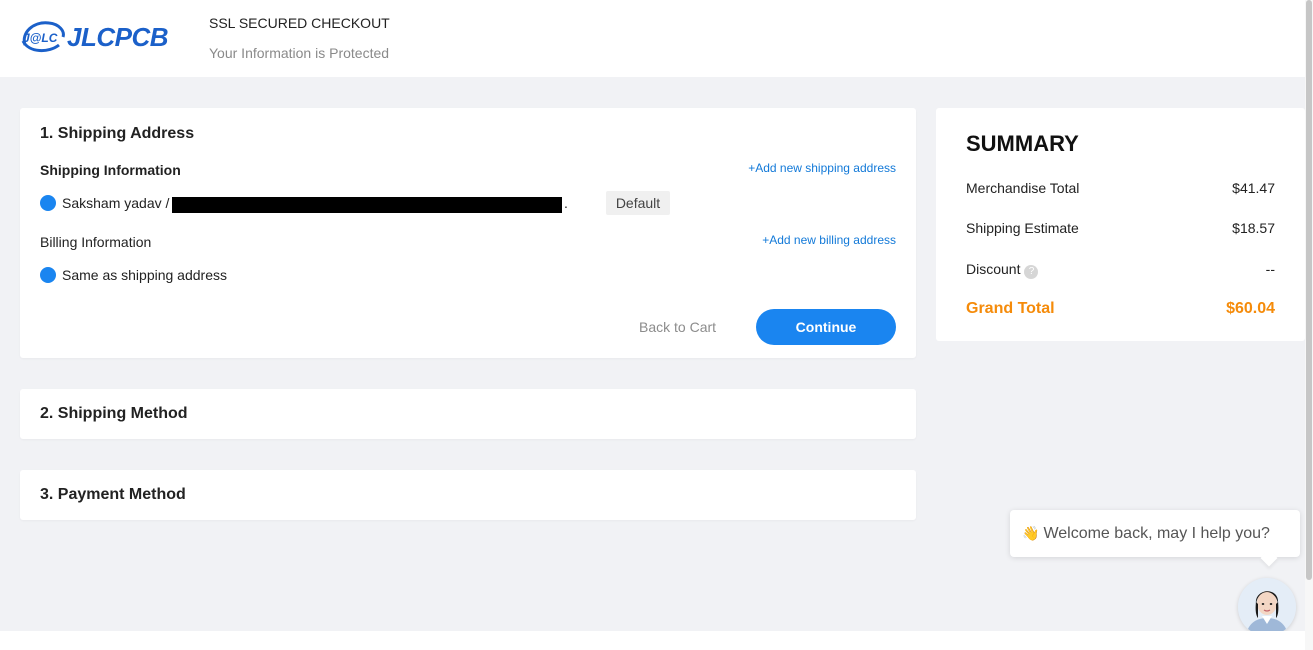  I want to click on shipping-estimate-row: Shipping Estimate $18.57, so click(1120, 230).